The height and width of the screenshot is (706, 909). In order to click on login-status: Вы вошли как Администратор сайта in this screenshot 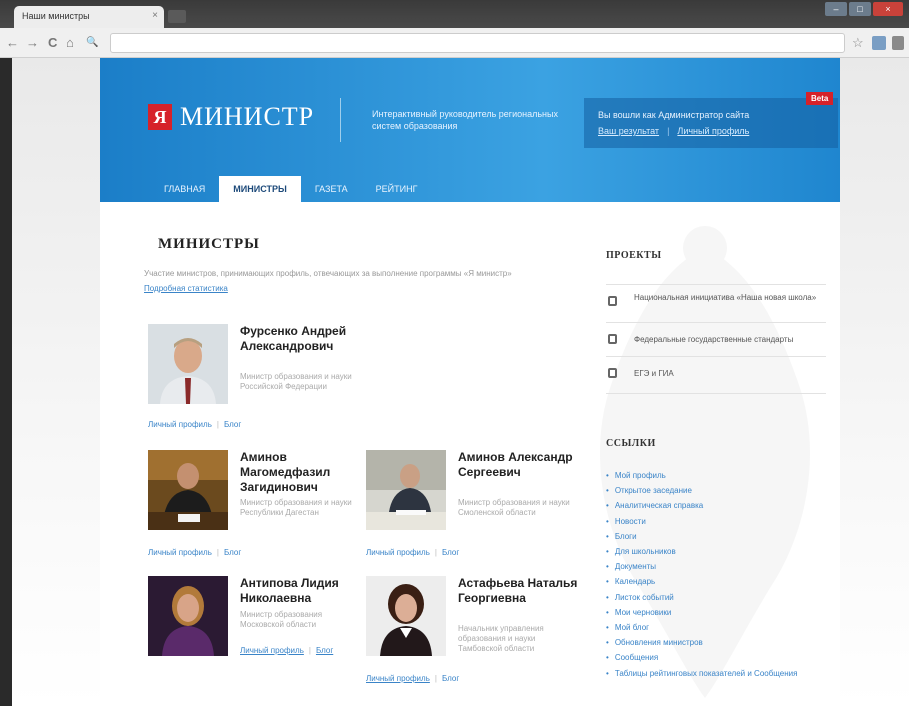, I will do `click(674, 115)`.